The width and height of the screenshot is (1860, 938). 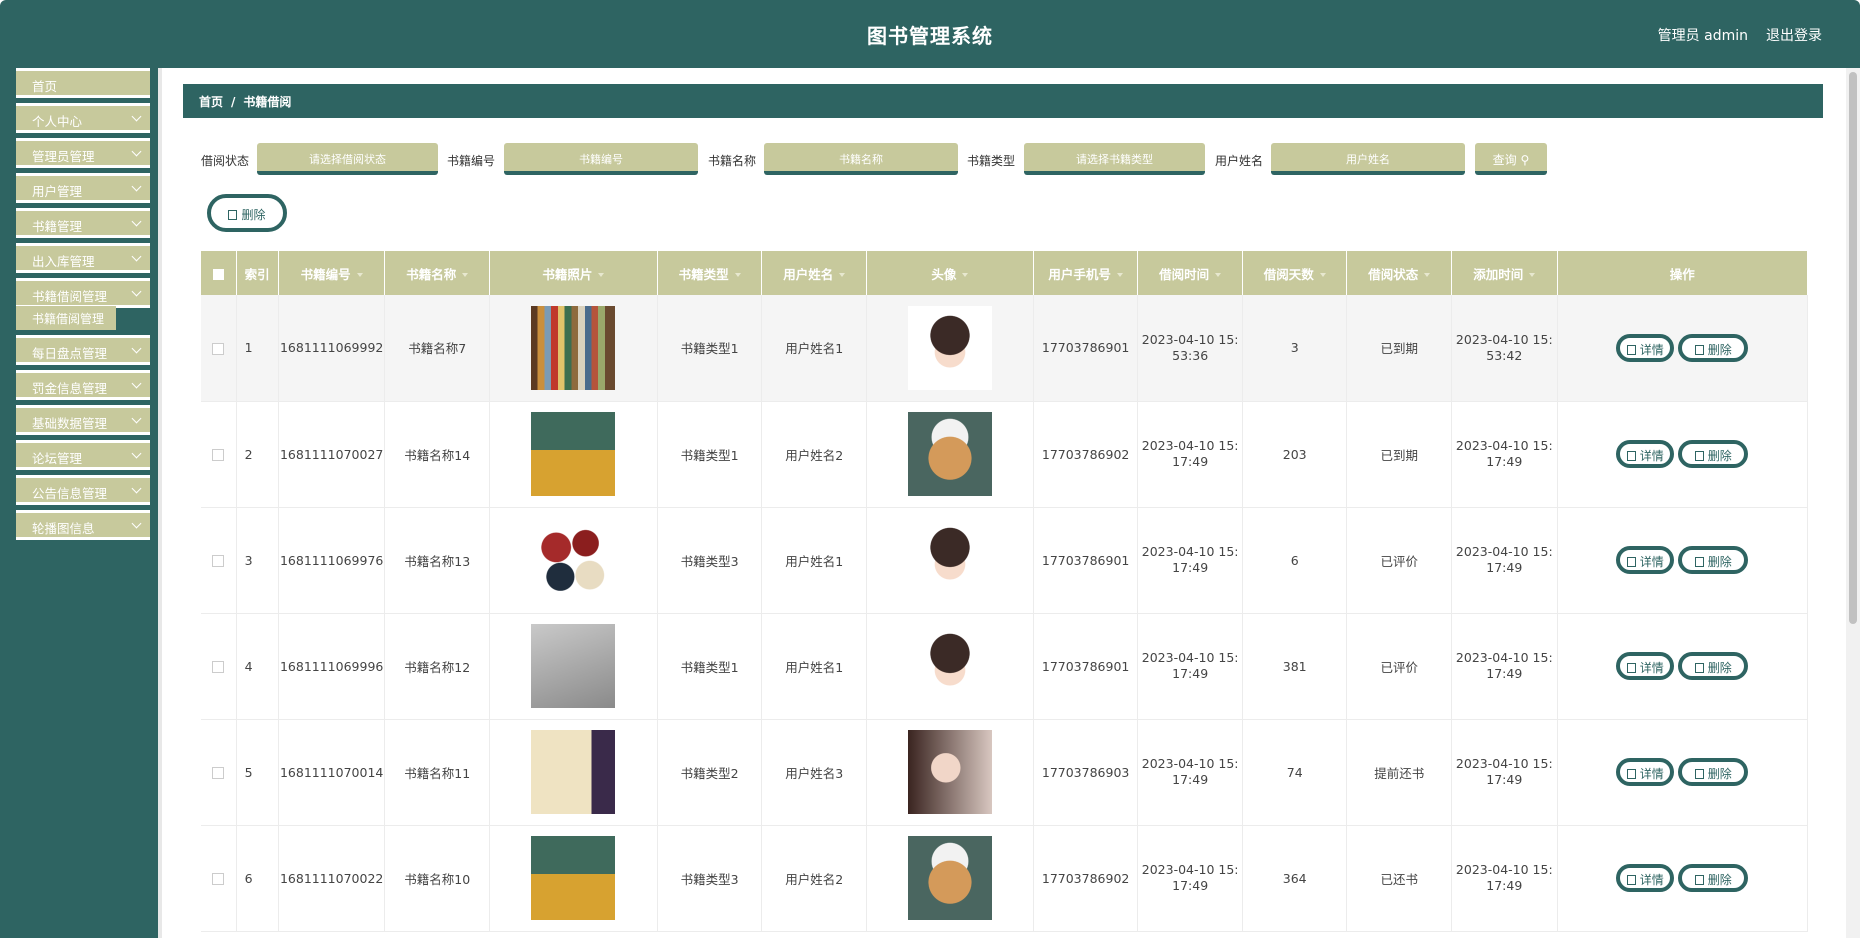 What do you see at coordinates (1498, 274) in the screenshot?
I see `column-header-label: 添加时间` at bounding box center [1498, 274].